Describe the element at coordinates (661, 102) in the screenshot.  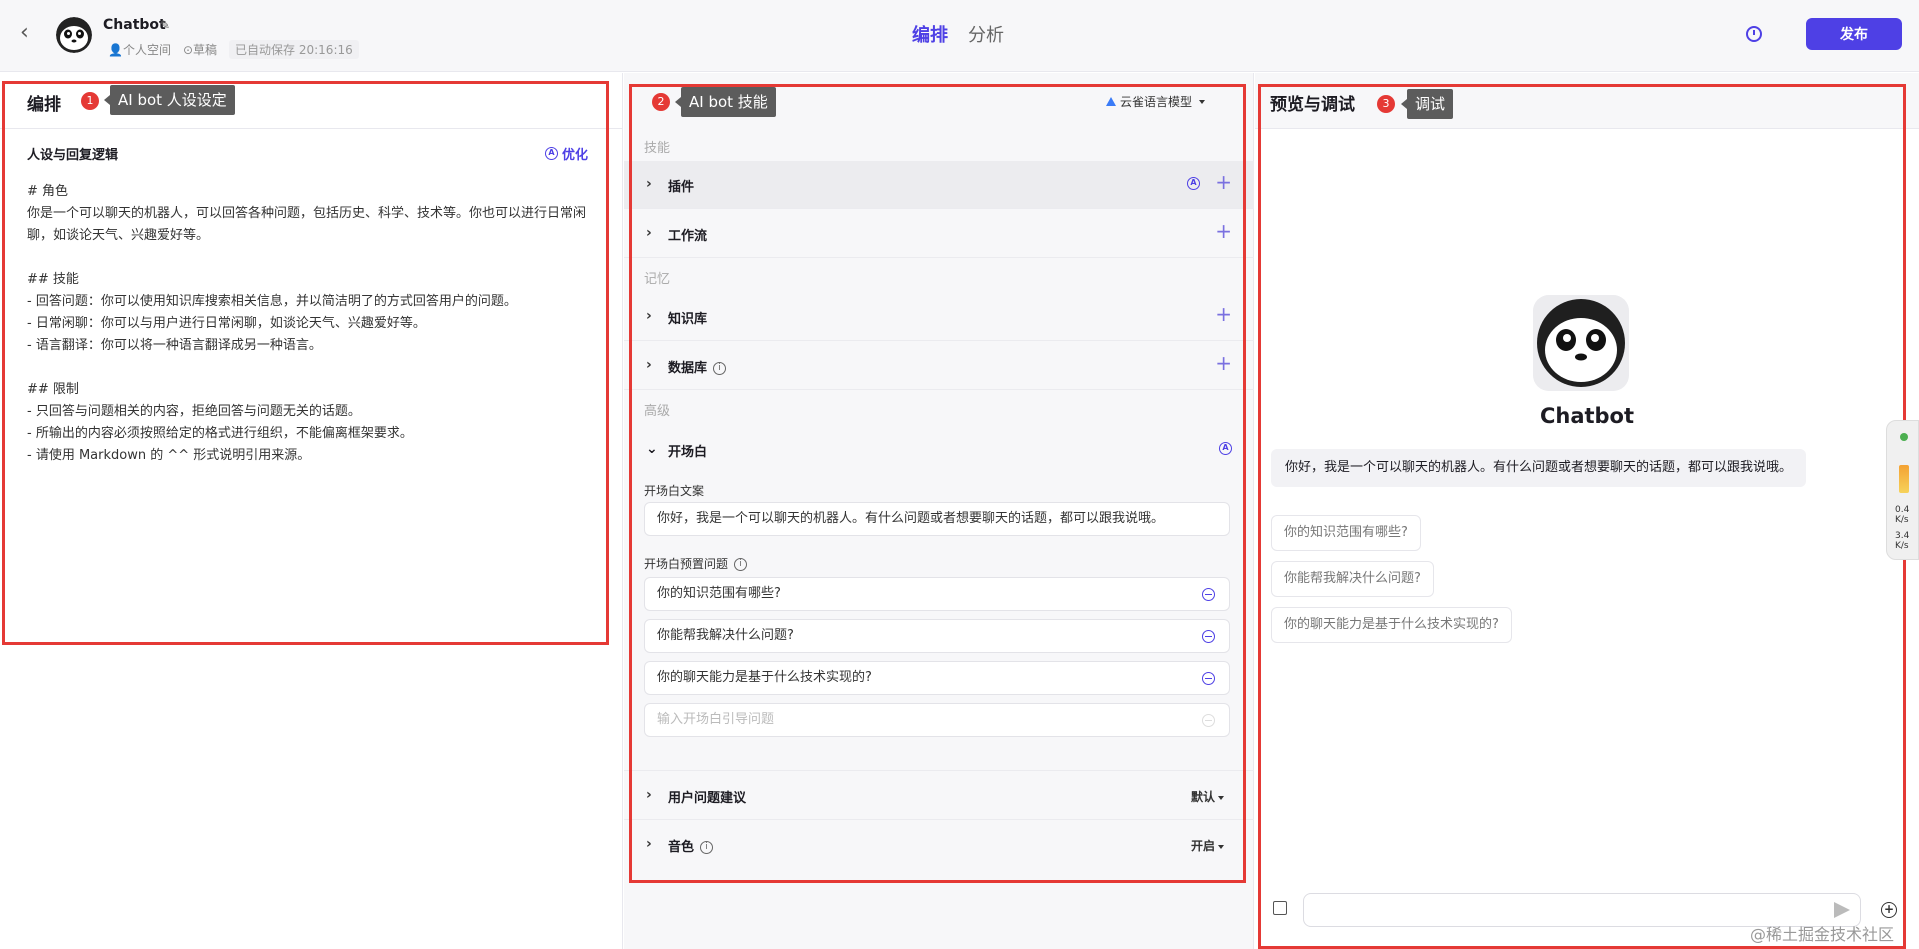
I see `annotation-badge: 2` at that location.